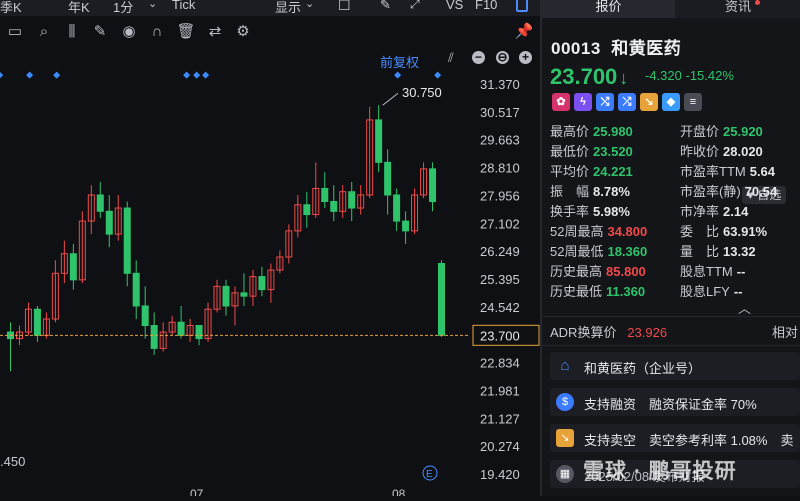 This screenshot has height=501, width=800. I want to click on left-quote-7: 历史最高 85.800, so click(598, 270).